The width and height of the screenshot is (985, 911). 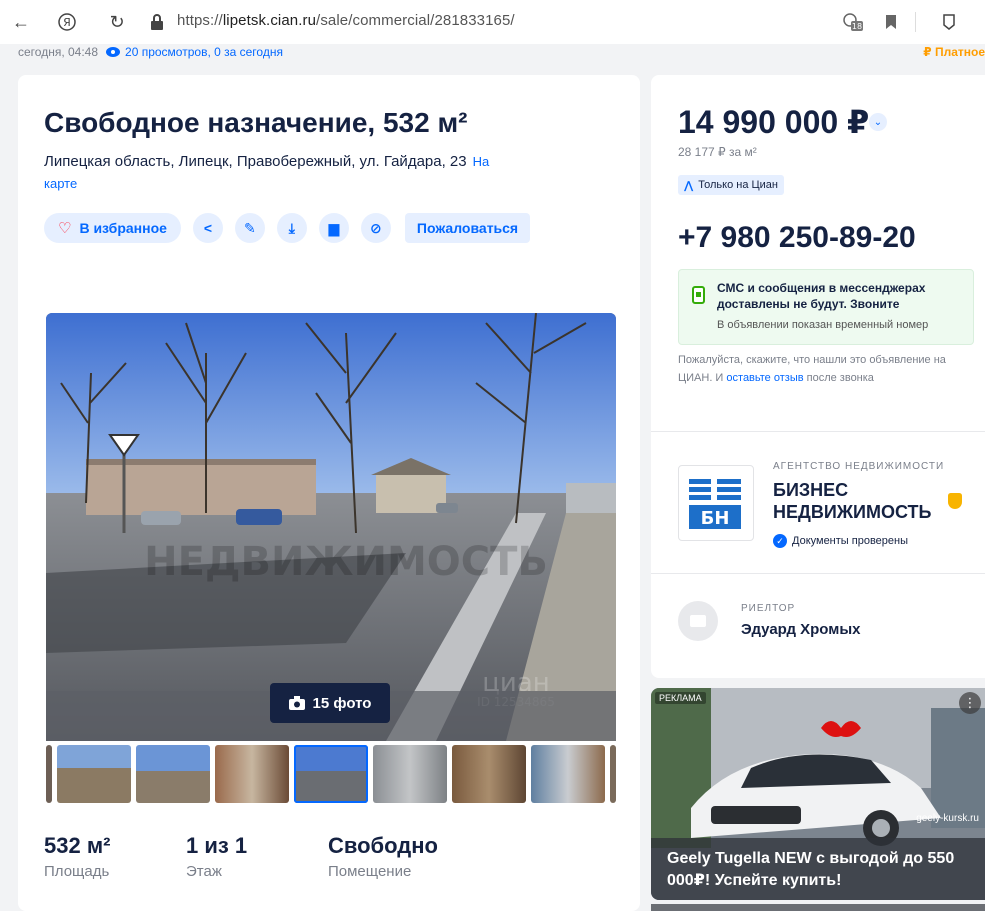 What do you see at coordinates (955, 501) in the screenshot?
I see `shield-icon` at bounding box center [955, 501].